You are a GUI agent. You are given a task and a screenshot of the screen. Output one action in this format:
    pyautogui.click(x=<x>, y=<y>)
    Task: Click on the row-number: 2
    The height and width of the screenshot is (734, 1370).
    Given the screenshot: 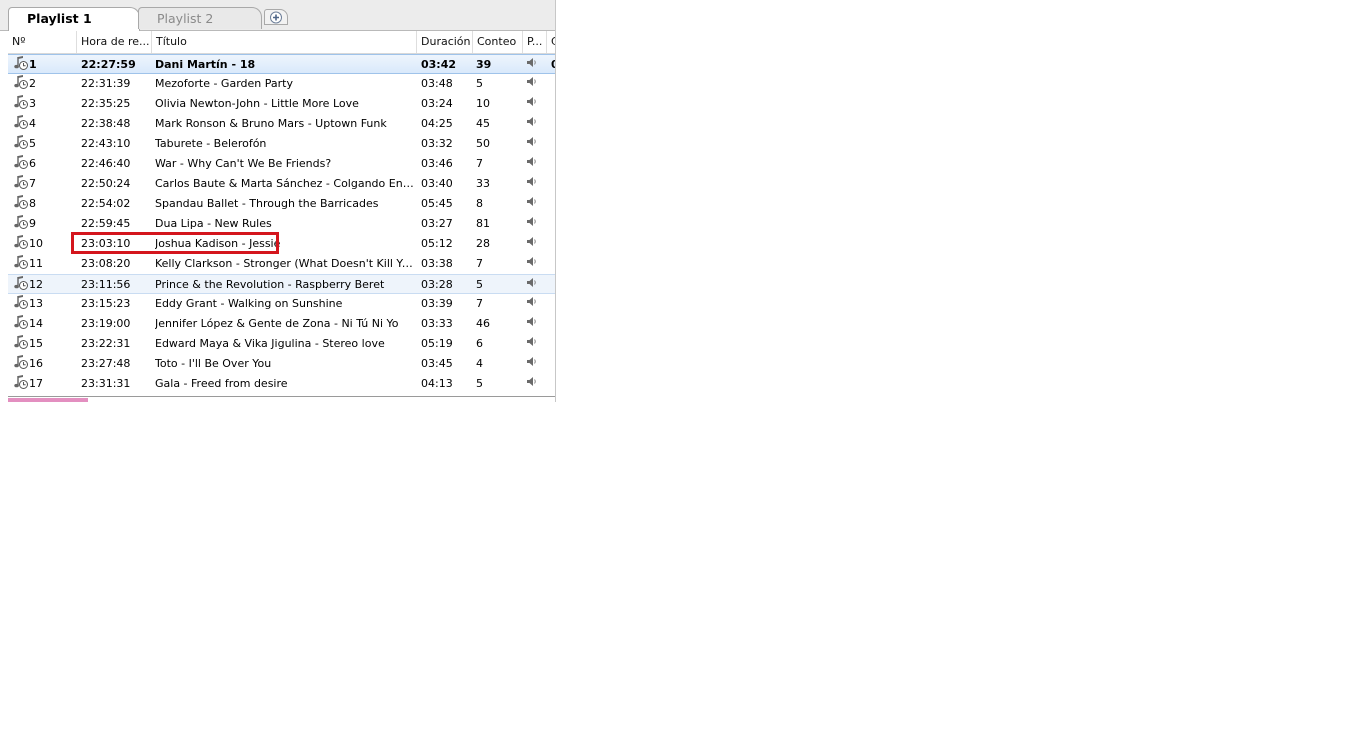 What is the action you would take?
    pyautogui.click(x=32, y=83)
    